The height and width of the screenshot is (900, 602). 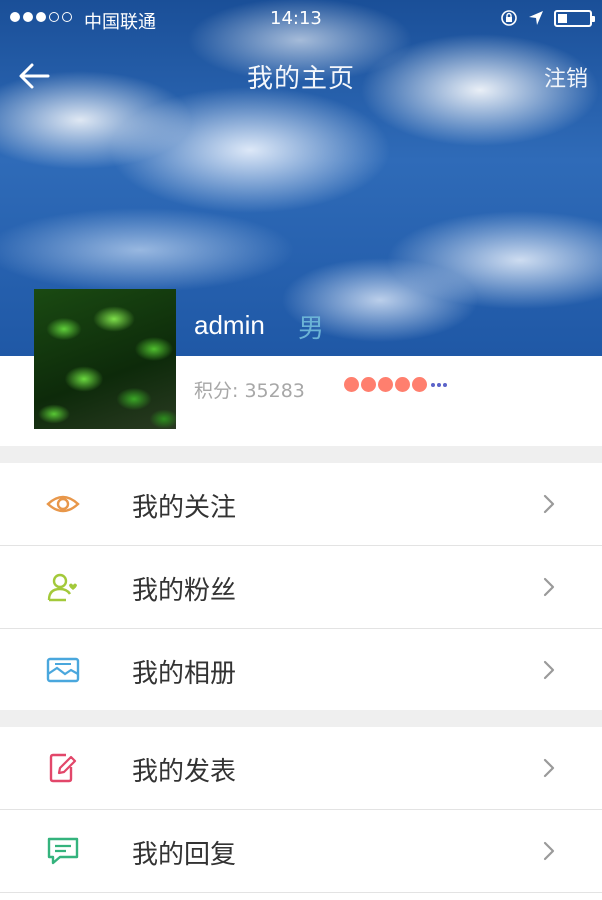 What do you see at coordinates (63, 851) in the screenshot?
I see `reply-icon` at bounding box center [63, 851].